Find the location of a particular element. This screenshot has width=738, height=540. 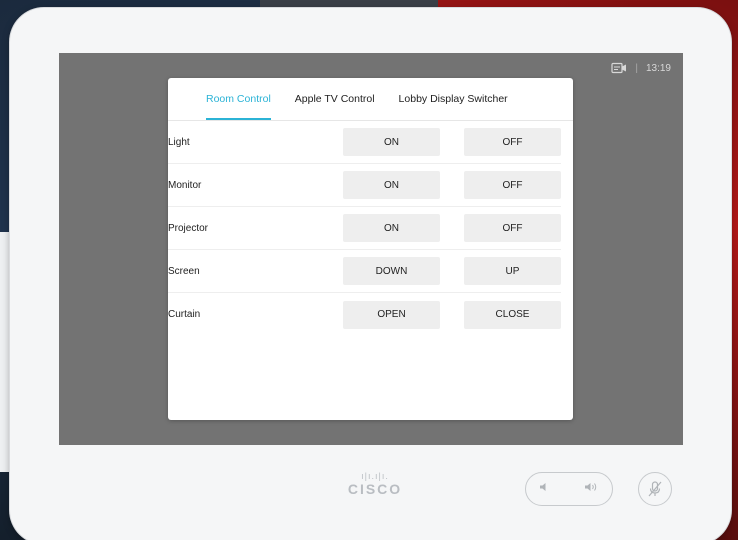

tab-apple-tv-control: Apple TV Control is located at coordinates (335, 99).